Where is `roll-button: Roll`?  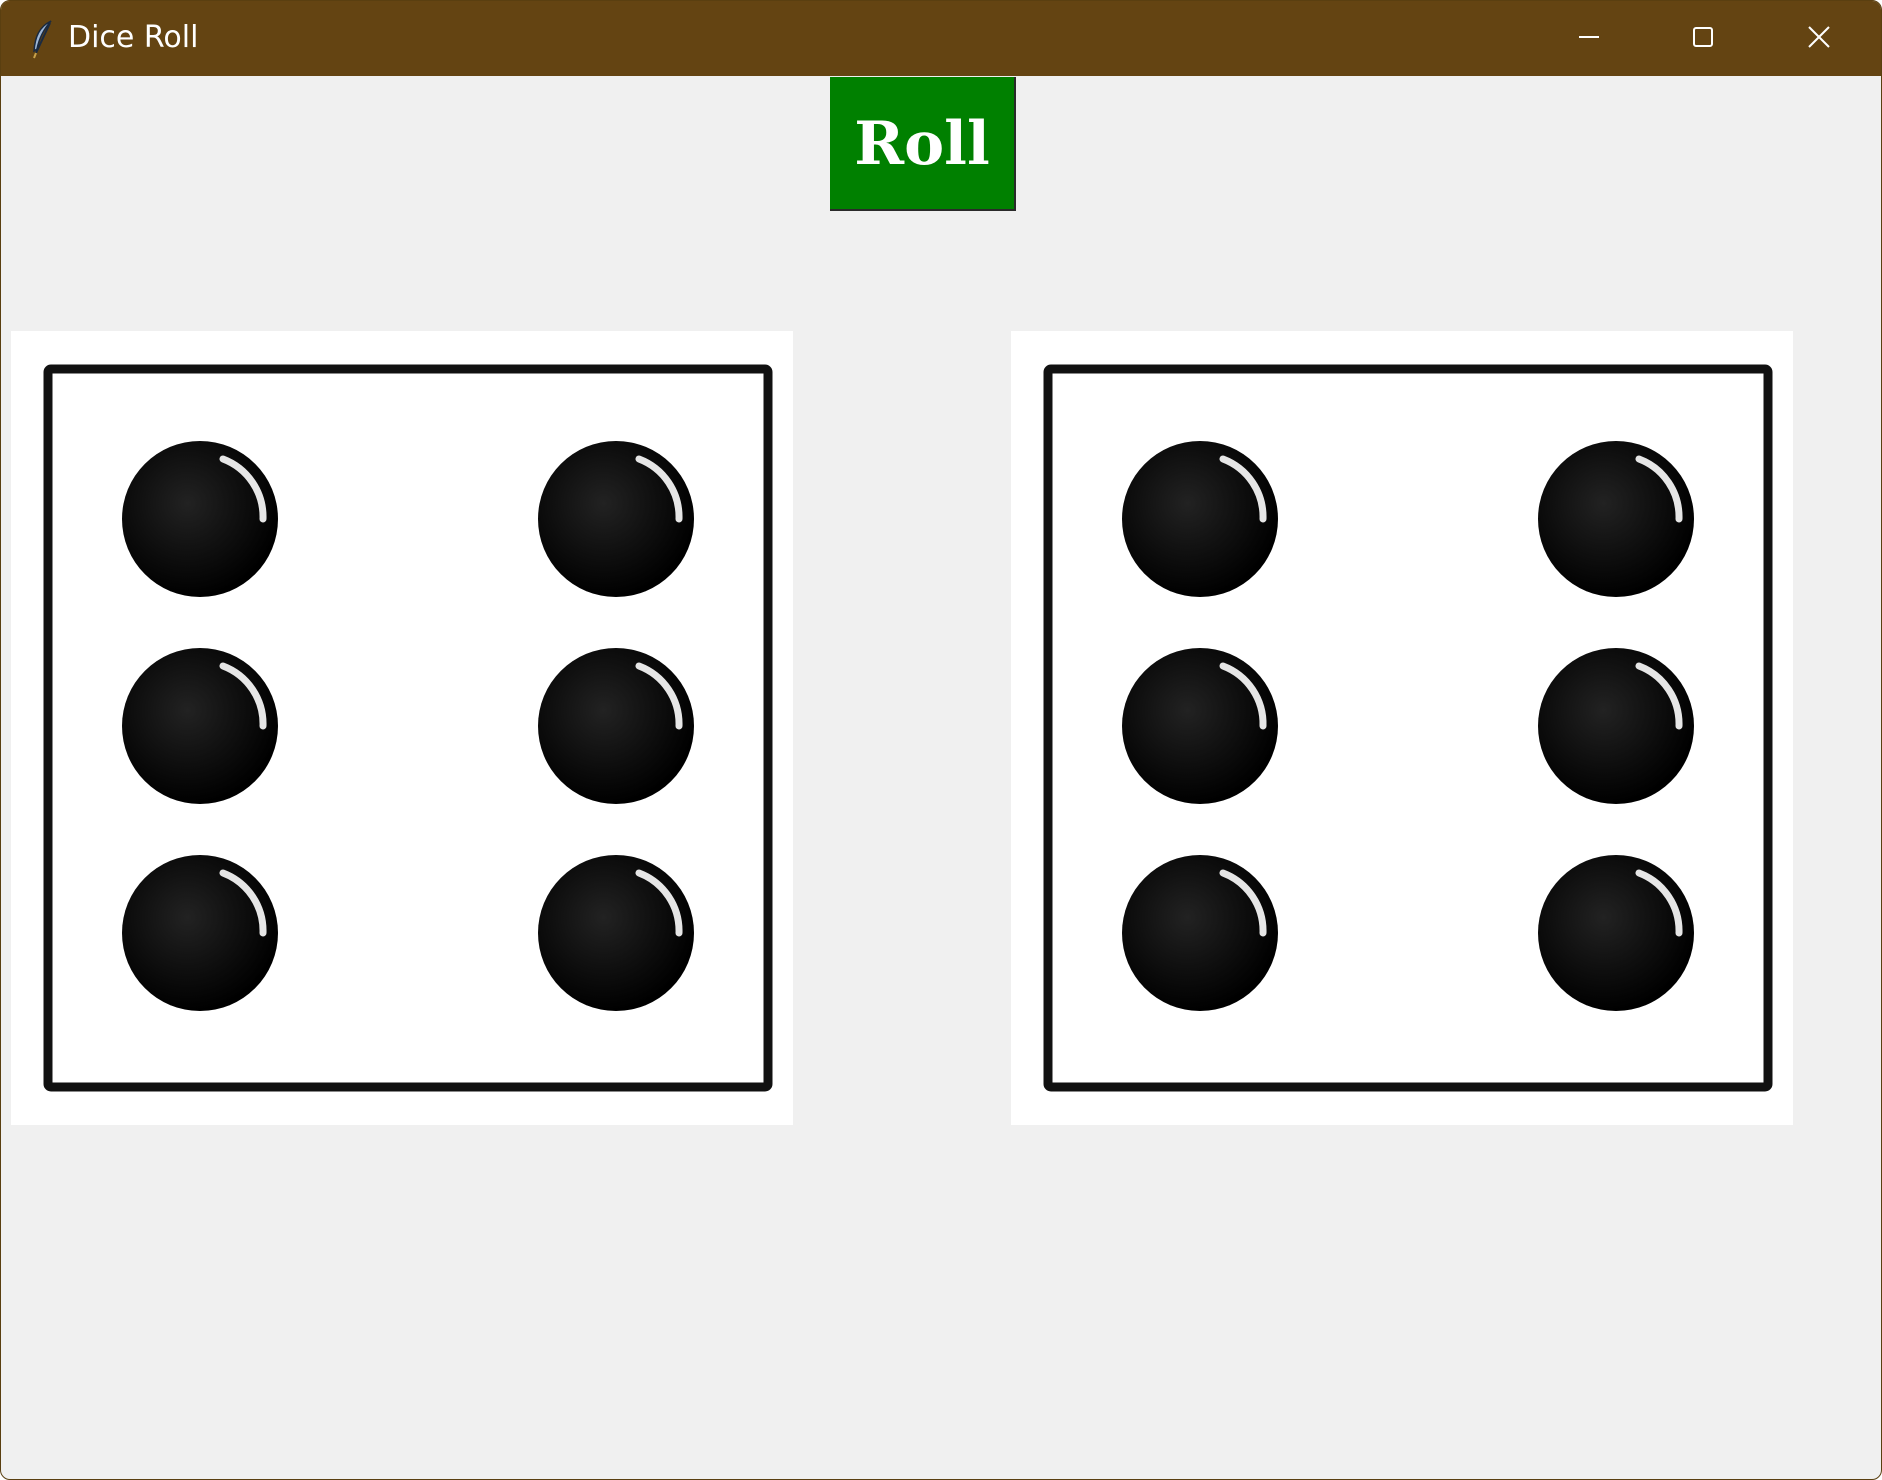 roll-button: Roll is located at coordinates (923, 144).